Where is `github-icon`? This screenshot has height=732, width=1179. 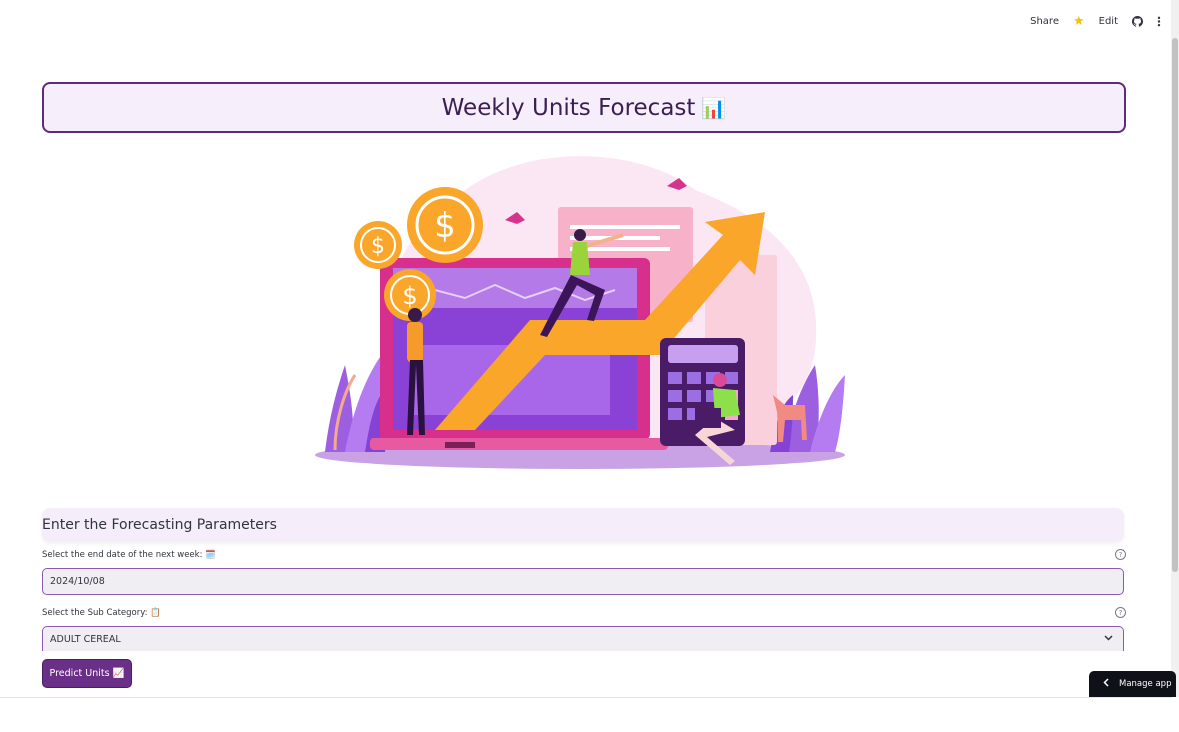 github-icon is located at coordinates (1137, 21).